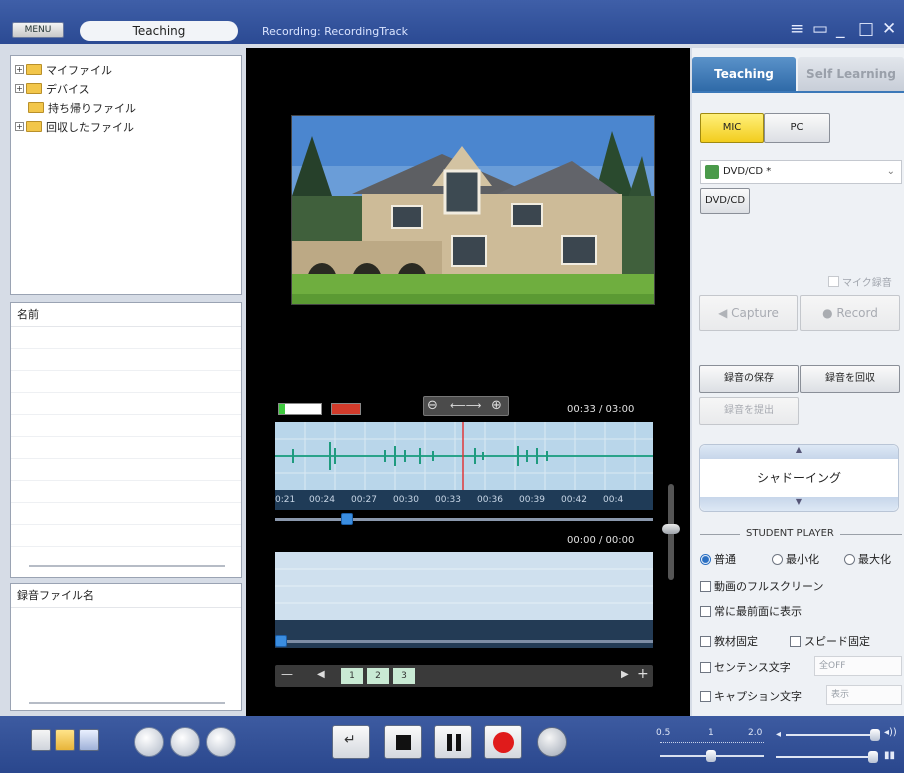 This screenshot has height=773, width=904. Describe the element at coordinates (352, 676) in the screenshot. I see `page-button: 1` at that location.